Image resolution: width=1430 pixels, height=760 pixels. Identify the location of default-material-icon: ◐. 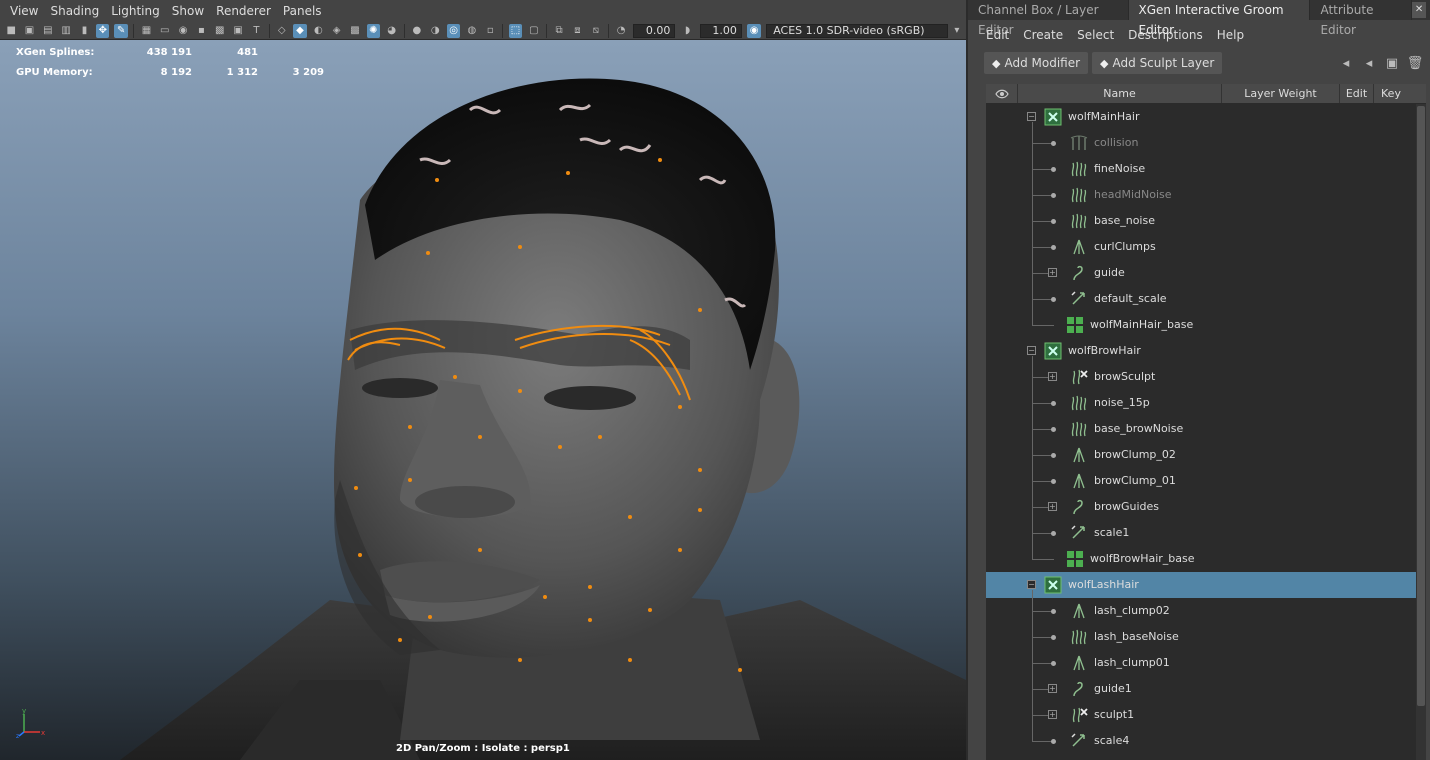
(318, 31).